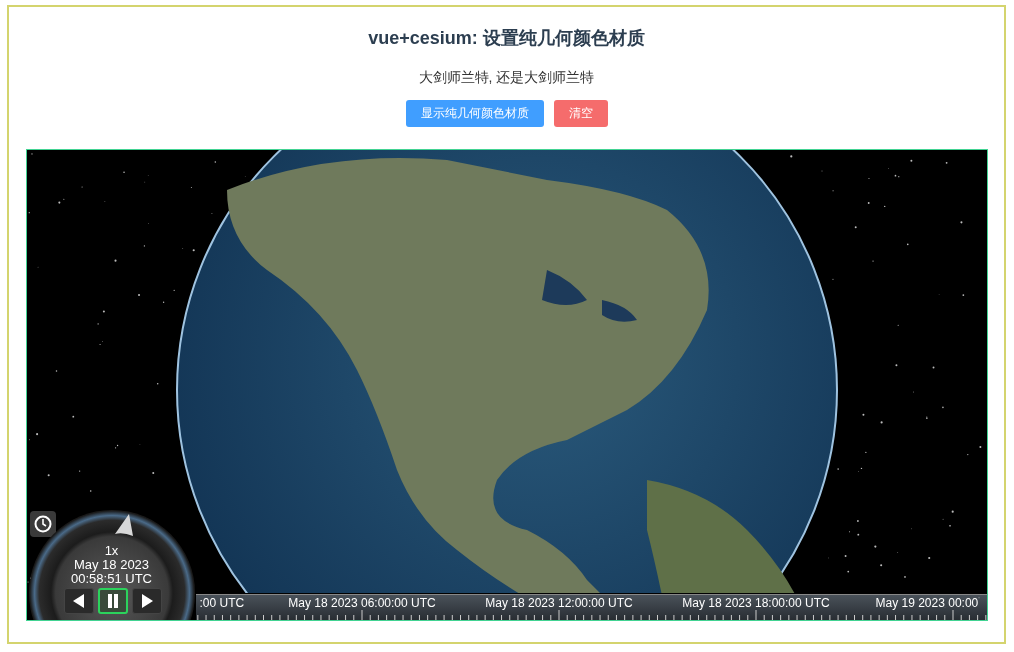 This screenshot has width=1014, height=652. I want to click on timeline-bar: :00 UTC May 18 2023 06:00:00 UTC May 18 2023 12:00:00 UTC May 18 2023 18:00:00 UTC May 19 2023 00:00, so click(591, 607).